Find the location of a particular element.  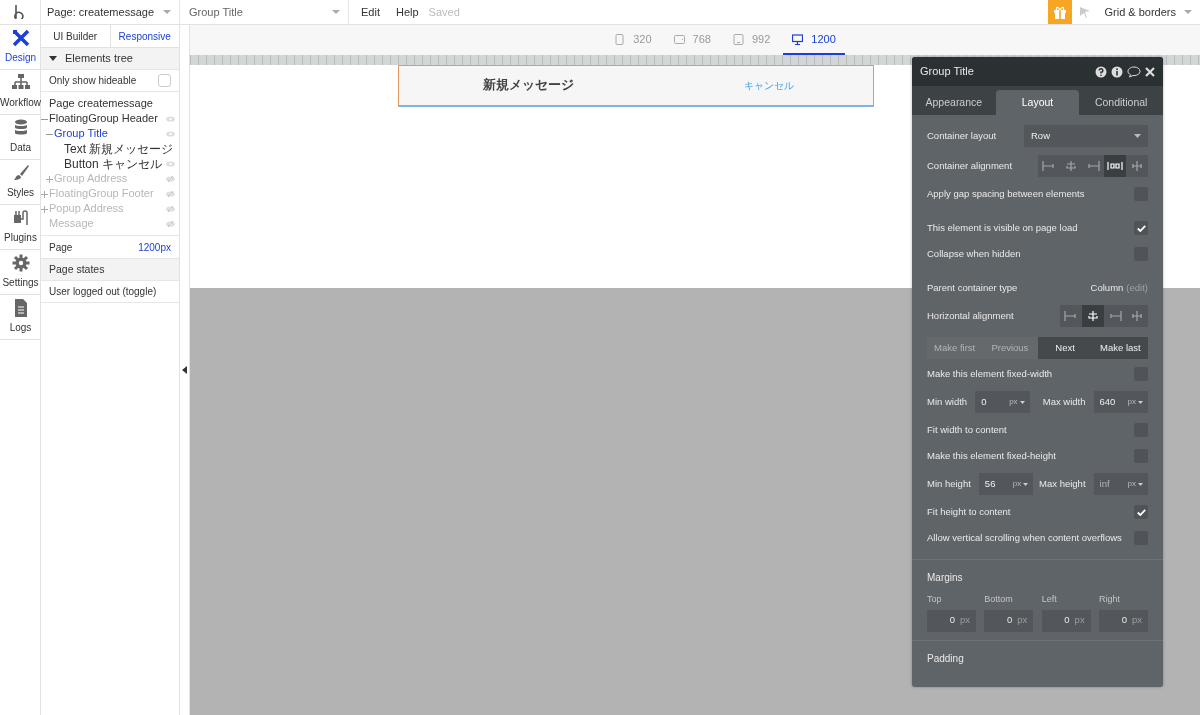

info-icon is located at coordinates (1117, 71).